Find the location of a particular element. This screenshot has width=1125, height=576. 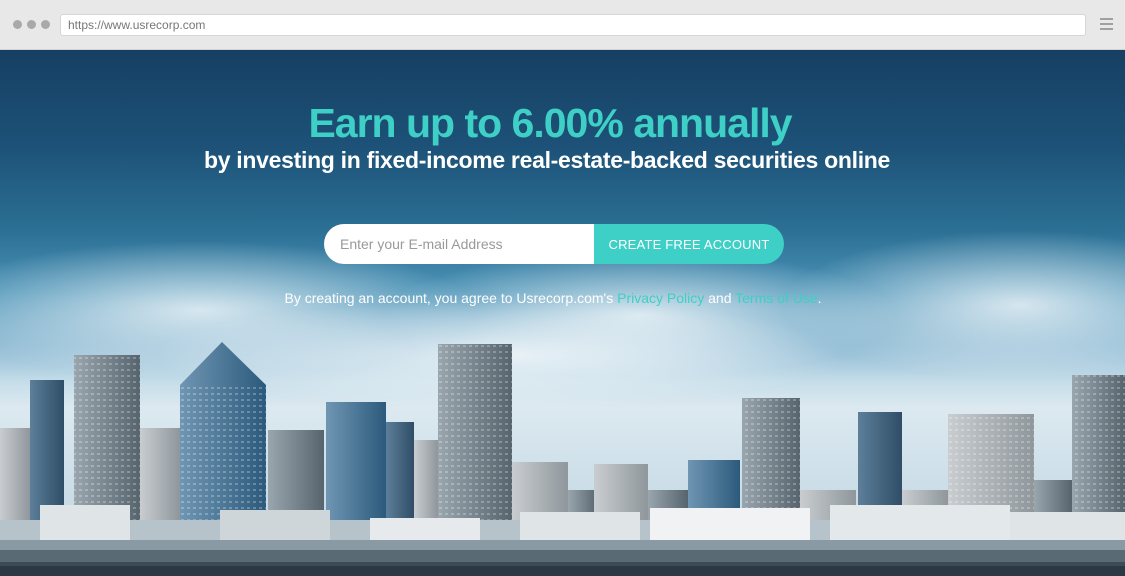

create-free-account-button: CREATE FREE ACCOUNT is located at coordinates (689, 244).